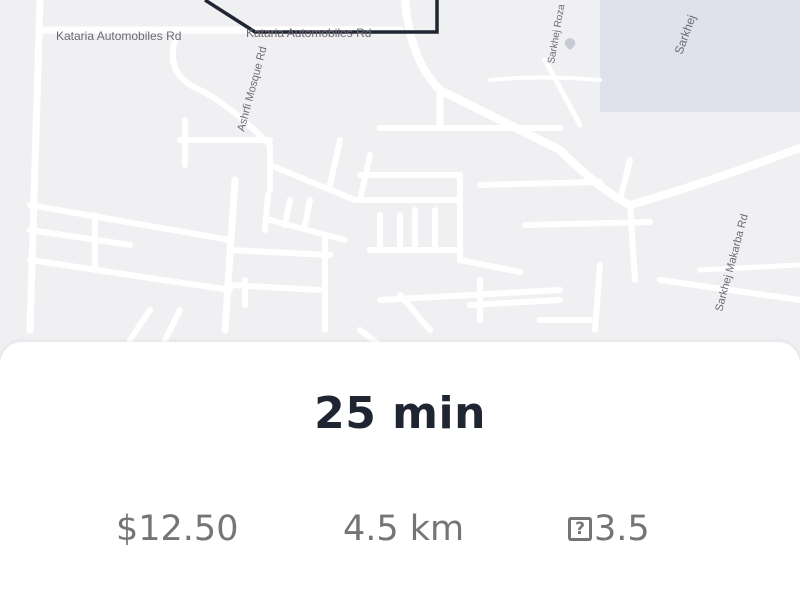 The image size is (800, 592). What do you see at coordinates (400, 413) in the screenshot?
I see `eta-time: 25 min` at bounding box center [400, 413].